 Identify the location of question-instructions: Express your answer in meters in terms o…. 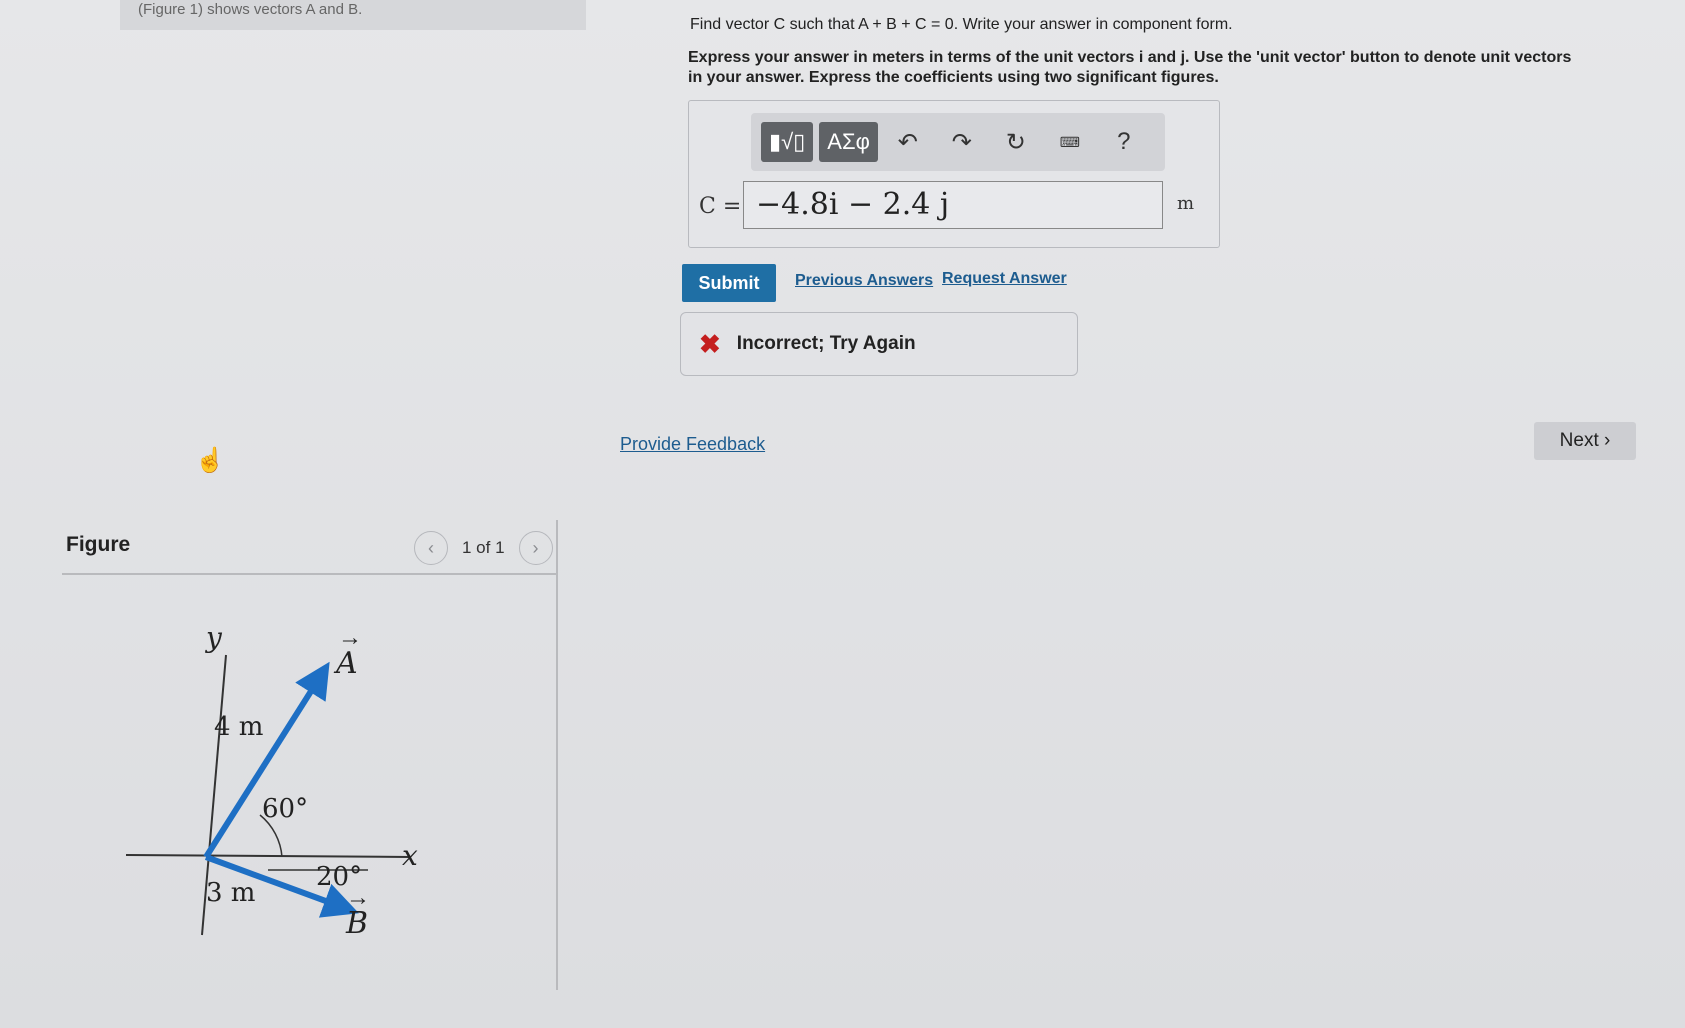
(1130, 67).